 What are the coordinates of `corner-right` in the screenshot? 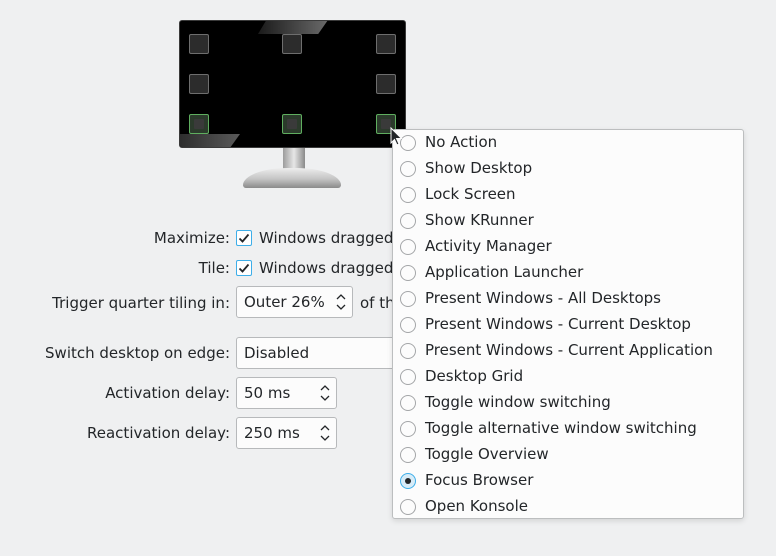 It's located at (386, 84).